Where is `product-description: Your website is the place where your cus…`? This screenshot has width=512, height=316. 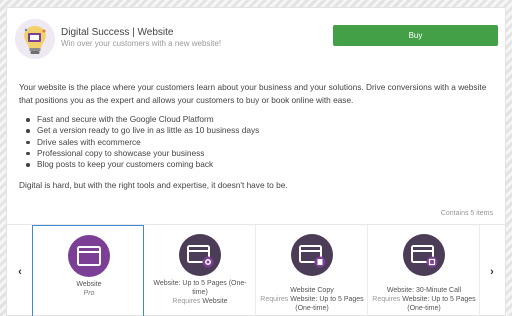 product-description: Your website is the place where your cus… is located at coordinates (253, 93).